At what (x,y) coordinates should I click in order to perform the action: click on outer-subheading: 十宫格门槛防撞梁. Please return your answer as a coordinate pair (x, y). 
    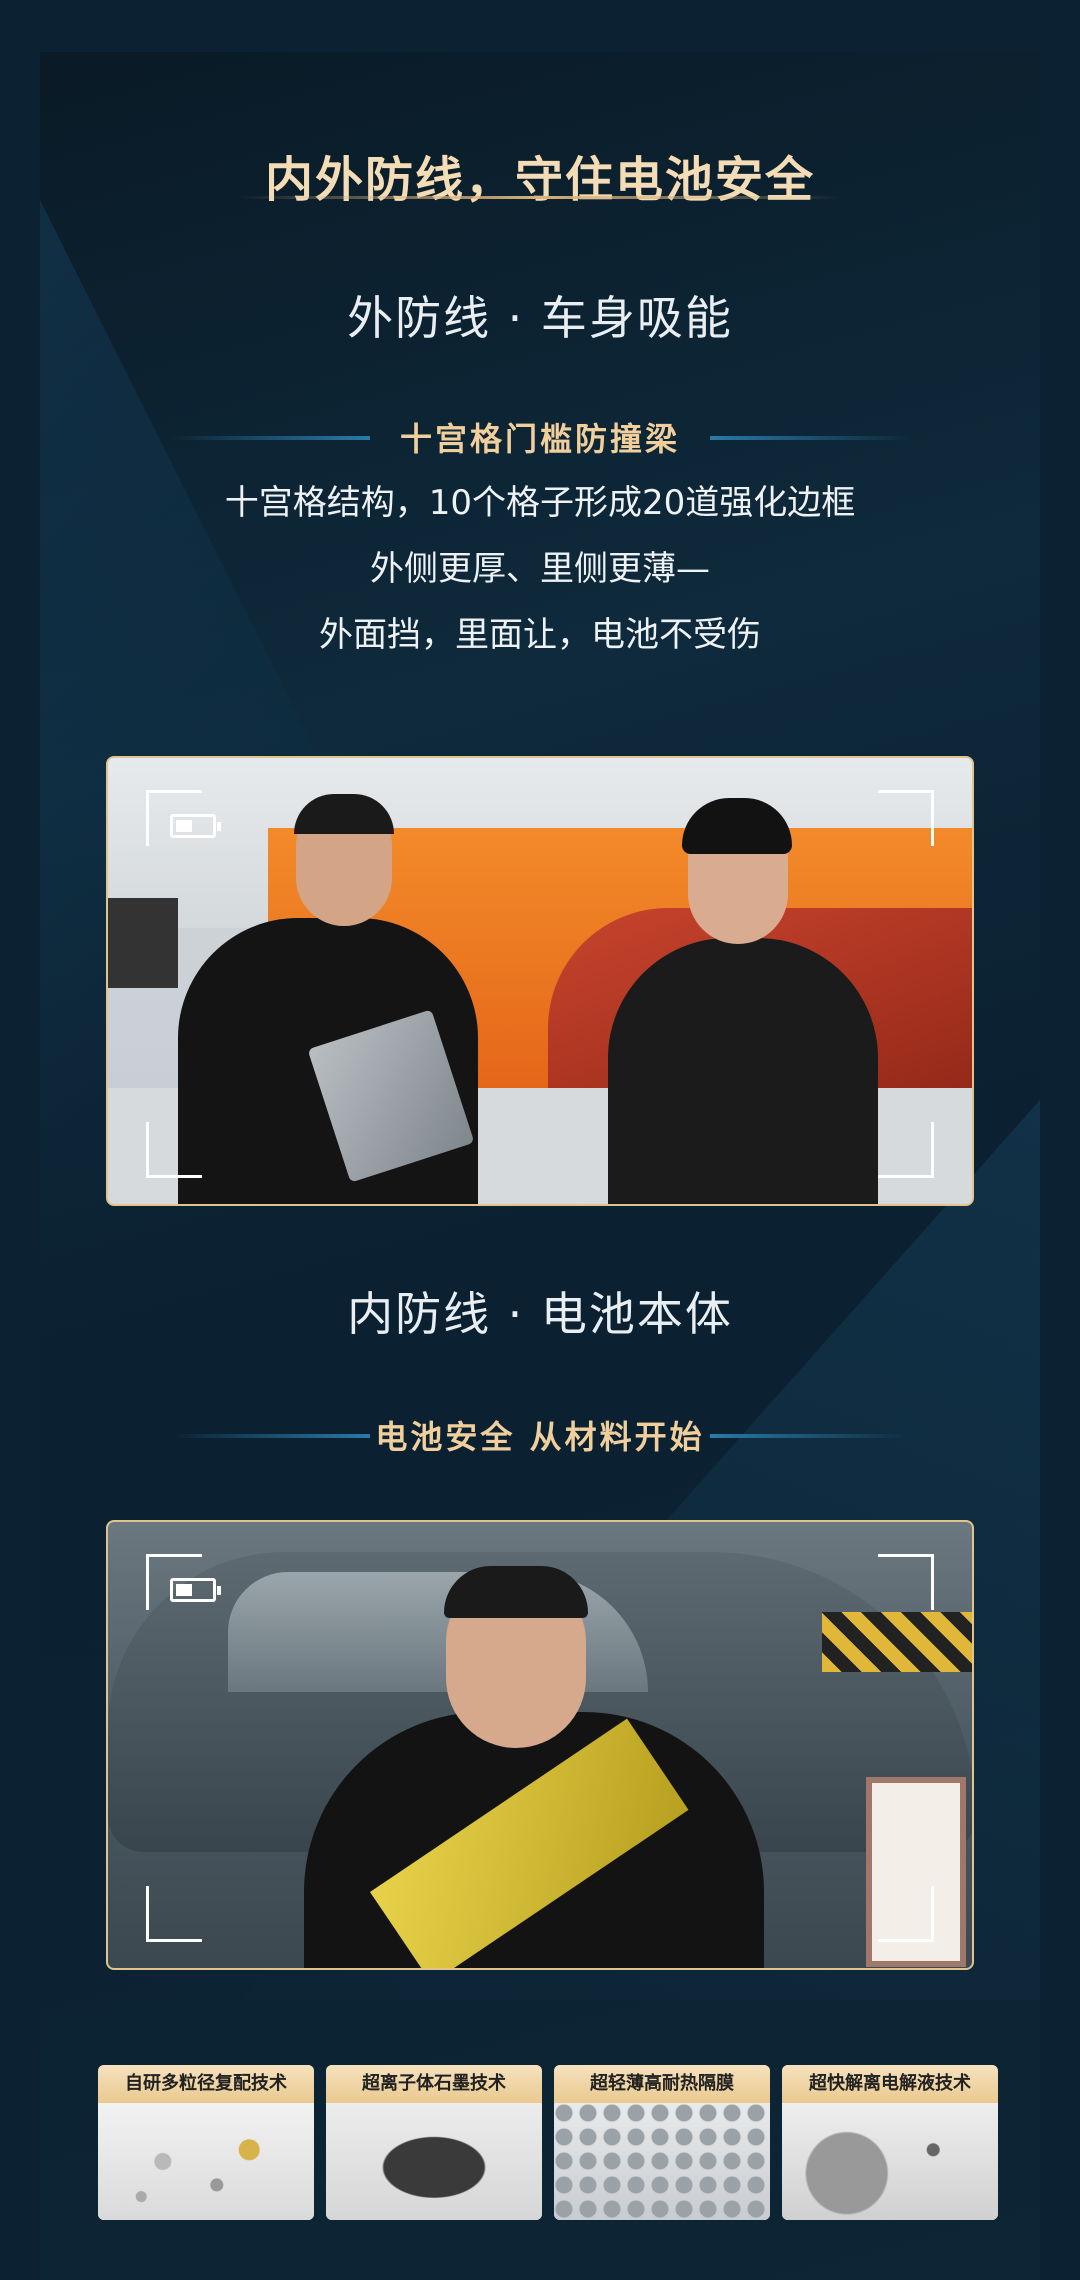
    Looking at the image, I should click on (539, 439).